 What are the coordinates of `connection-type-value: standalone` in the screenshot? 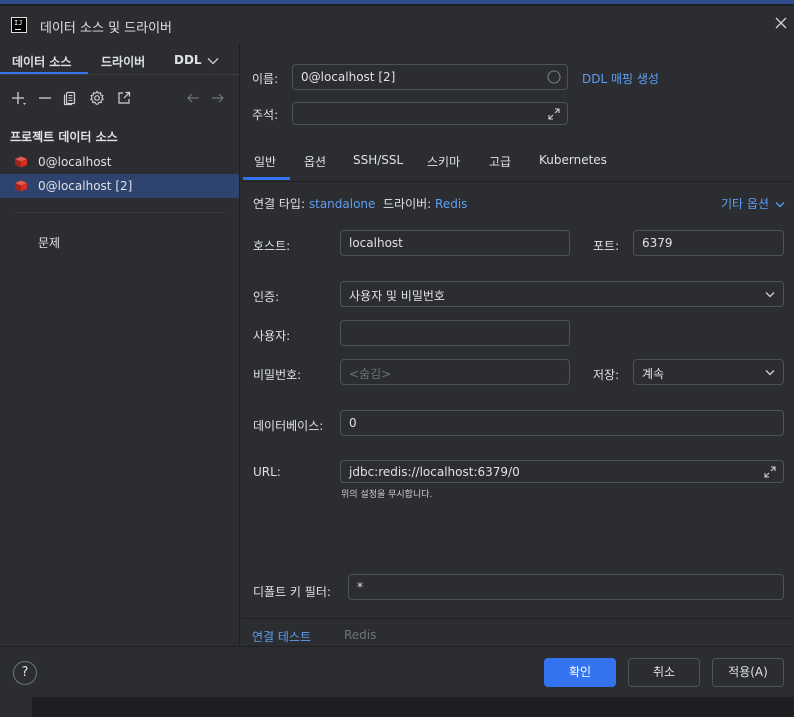 It's located at (342, 204).